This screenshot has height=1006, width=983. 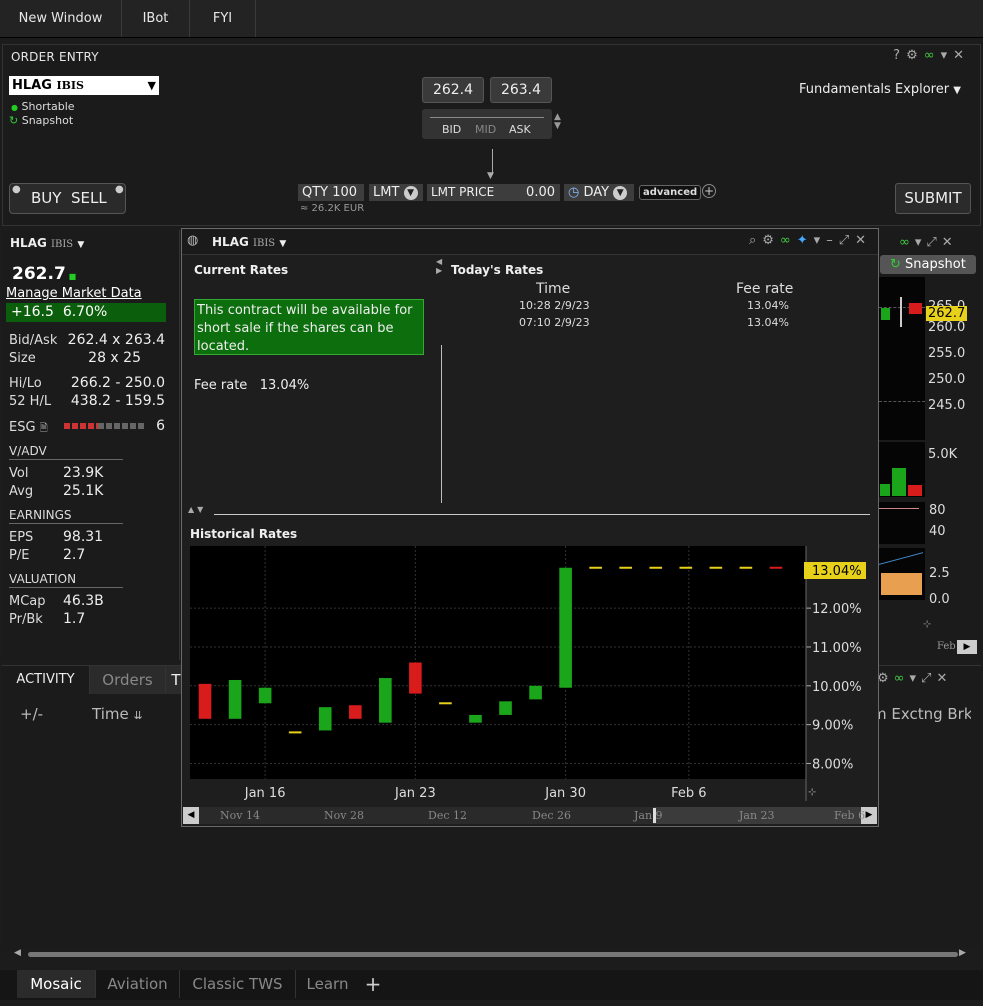 What do you see at coordinates (137, 984) in the screenshot?
I see `tab-aviation: Aviation` at bounding box center [137, 984].